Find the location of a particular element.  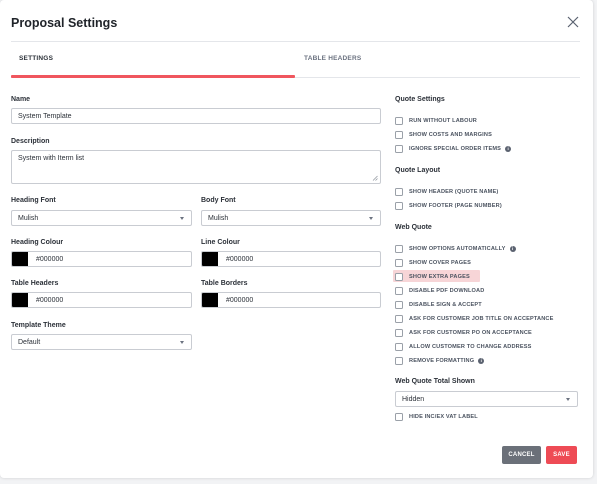

line-colour-label: Line Colour is located at coordinates (220, 242).